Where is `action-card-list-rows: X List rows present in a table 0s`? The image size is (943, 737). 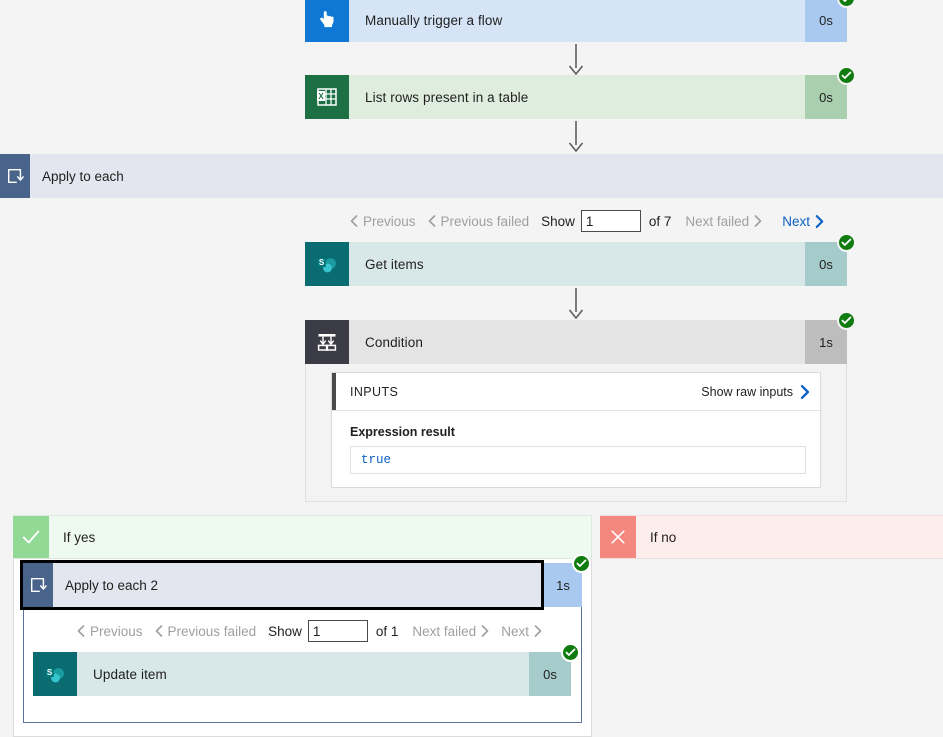 action-card-list-rows: X List rows present in a table 0s is located at coordinates (580, 92).